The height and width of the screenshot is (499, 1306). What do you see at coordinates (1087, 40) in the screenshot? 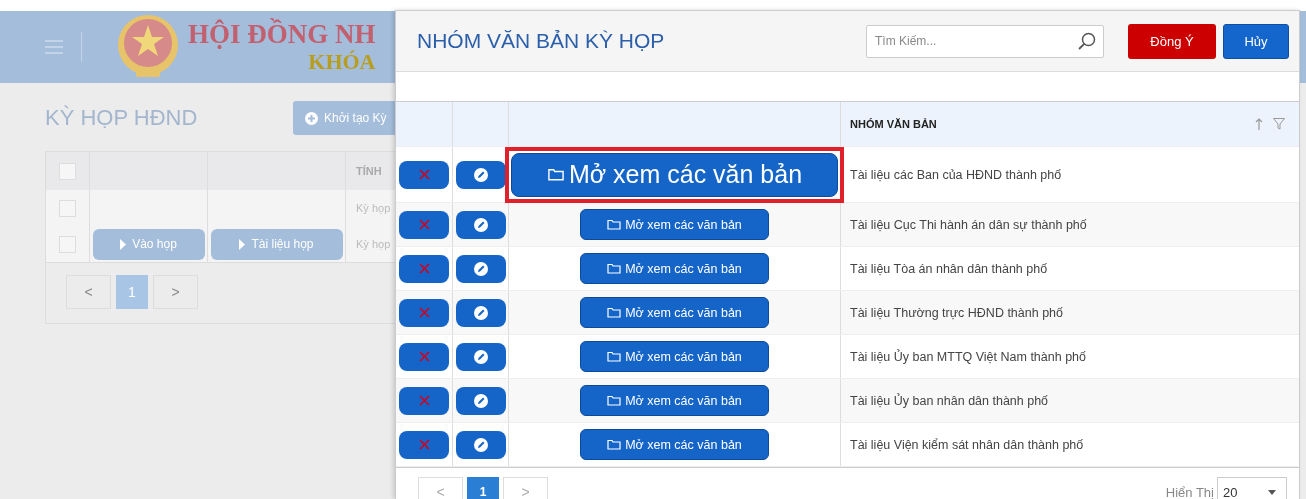
I see `search-icon` at bounding box center [1087, 40].